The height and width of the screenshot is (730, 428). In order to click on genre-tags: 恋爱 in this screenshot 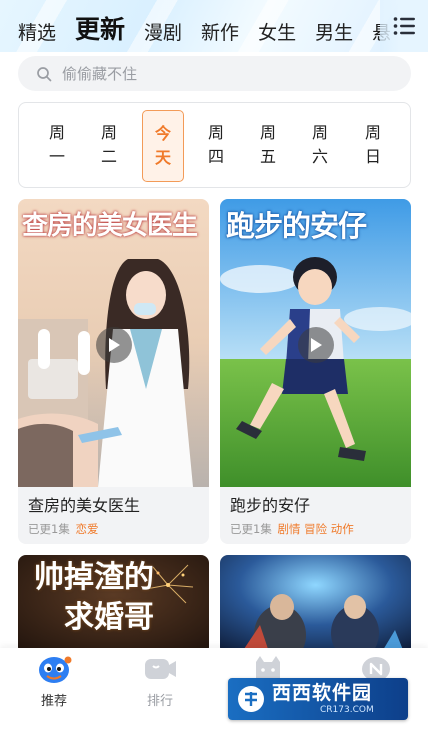, I will do `click(87, 529)`.